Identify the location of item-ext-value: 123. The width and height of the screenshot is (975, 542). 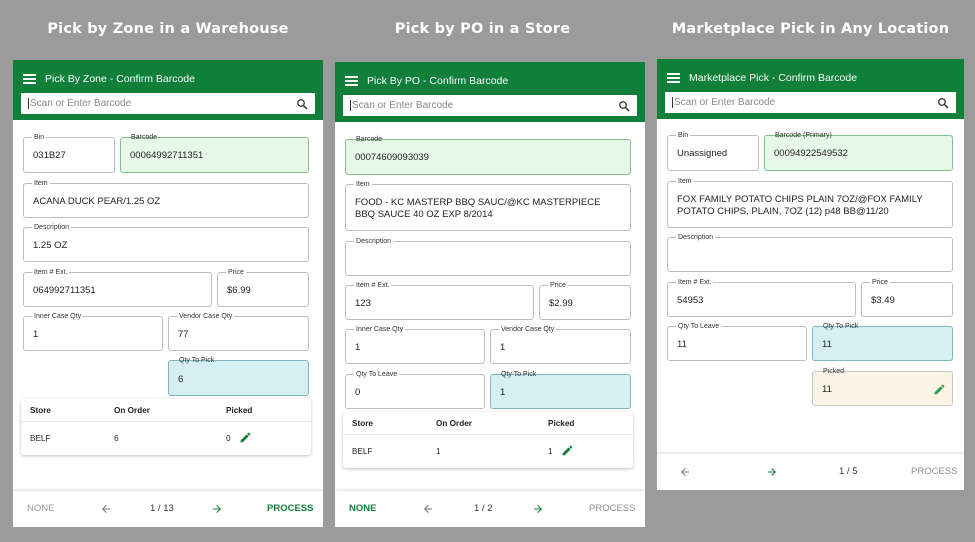
(363, 303).